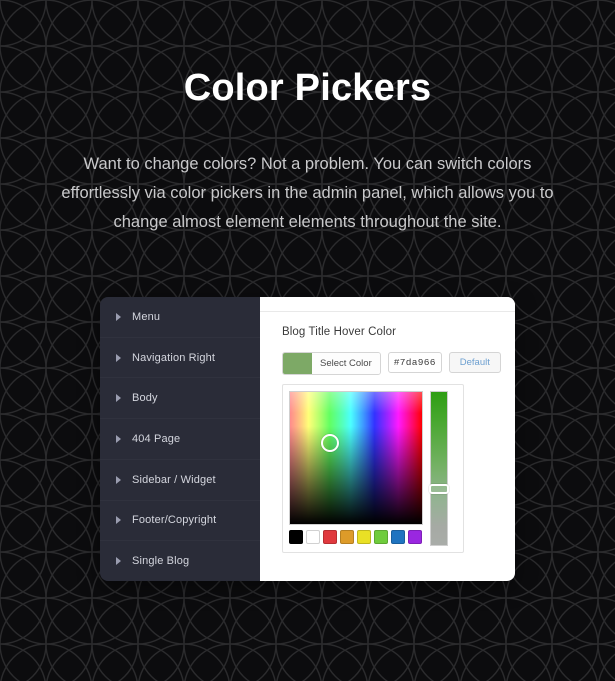 The width and height of the screenshot is (615, 681). What do you see at coordinates (180, 399) in the screenshot?
I see `sidebar-item-body: Body` at bounding box center [180, 399].